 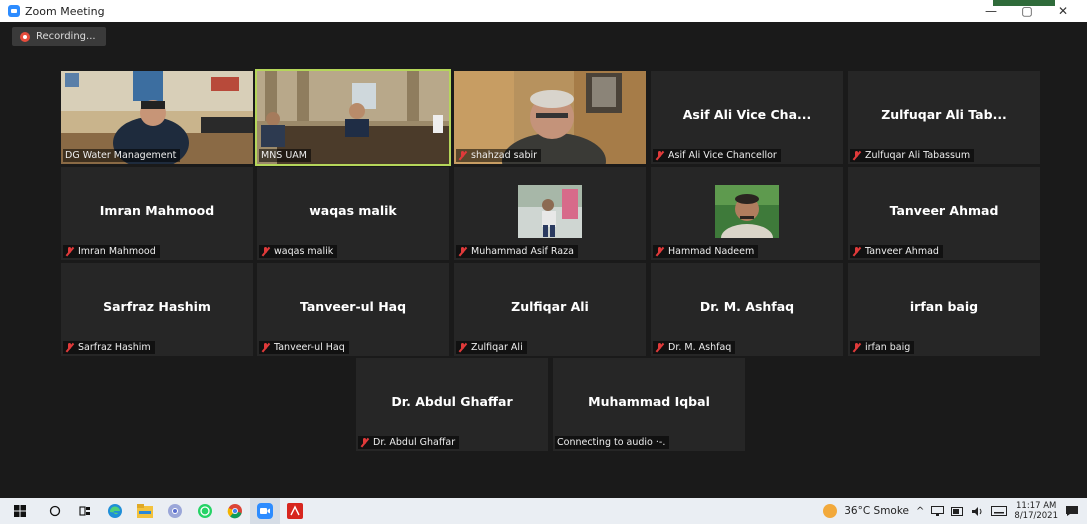 I want to click on participant-name-label: Tanveer-ul Haq, so click(x=304, y=347).